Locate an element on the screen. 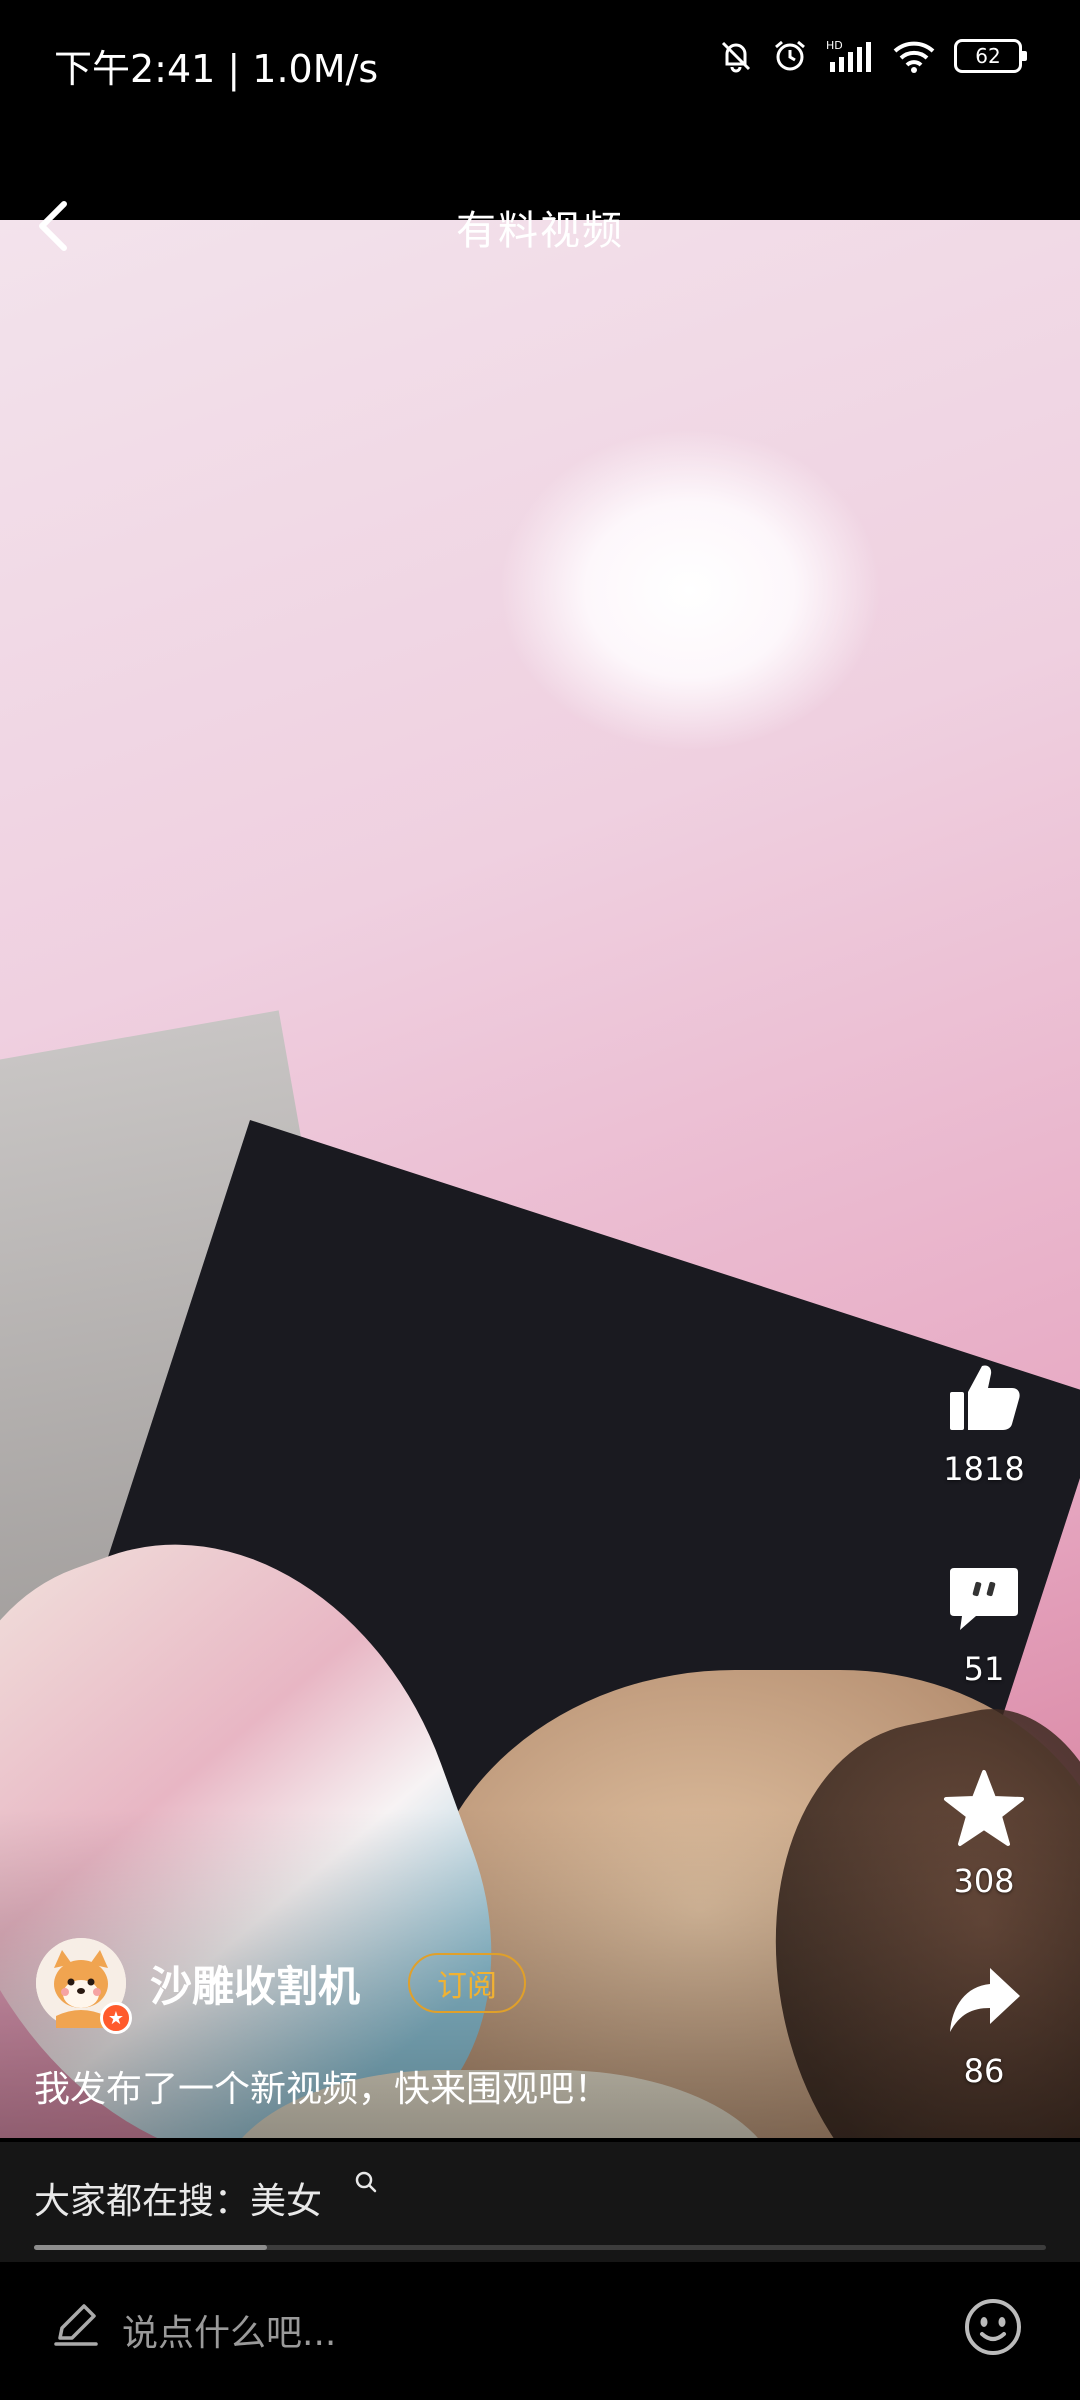 The image size is (1080, 2400). page-title: 有料视频 is located at coordinates (540, 231).